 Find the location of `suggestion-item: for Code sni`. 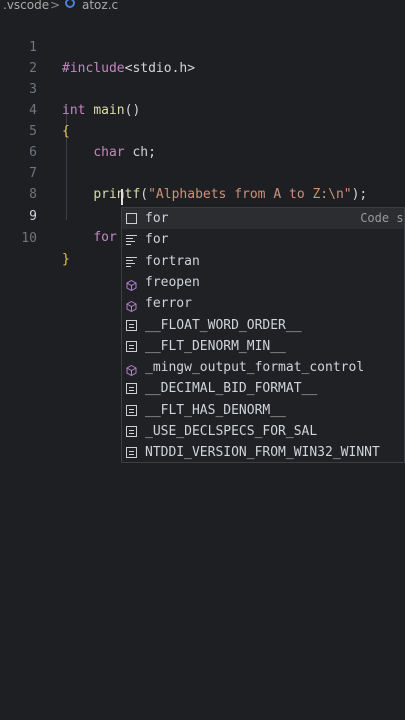

suggestion-item: for Code sni is located at coordinates (263, 219).